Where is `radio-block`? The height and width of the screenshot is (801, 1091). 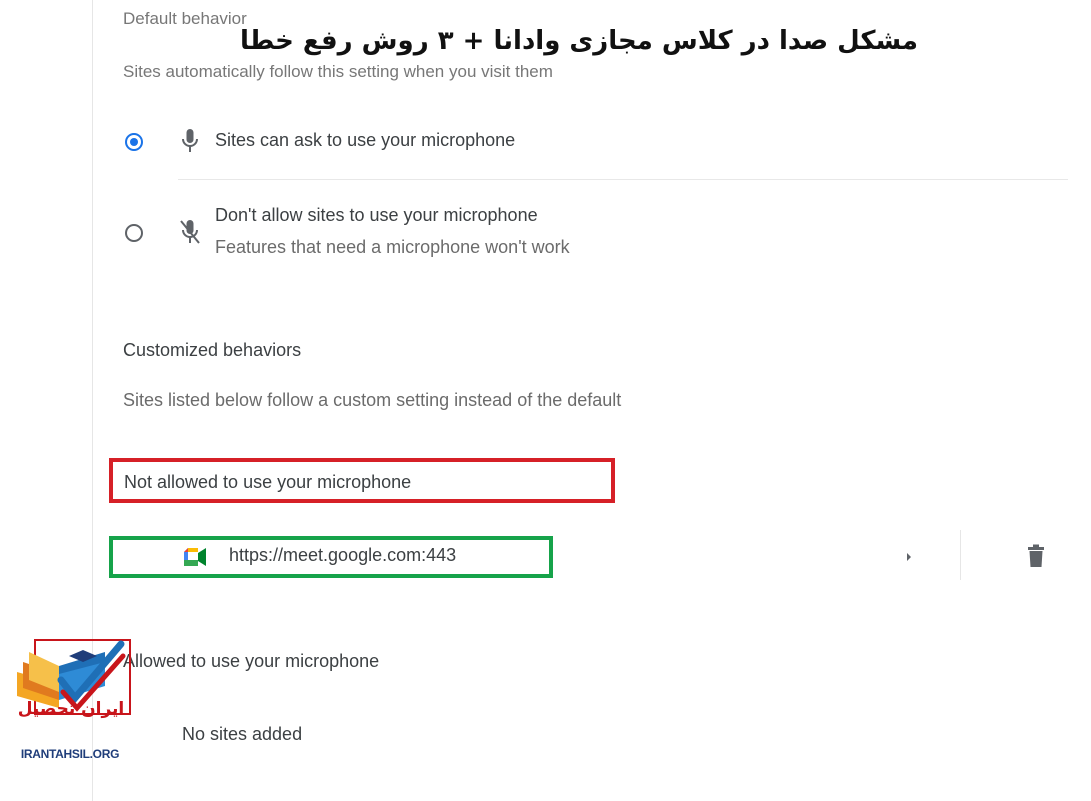 radio-block is located at coordinates (134, 233).